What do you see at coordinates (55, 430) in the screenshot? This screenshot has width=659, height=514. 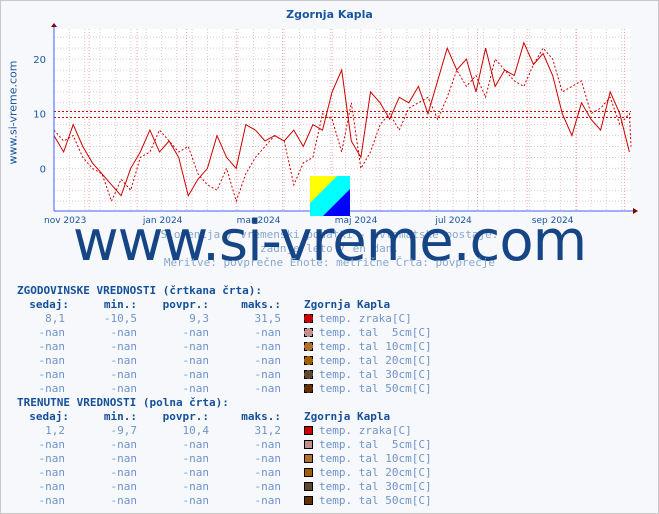 I see `cell-value: 1,2` at bounding box center [55, 430].